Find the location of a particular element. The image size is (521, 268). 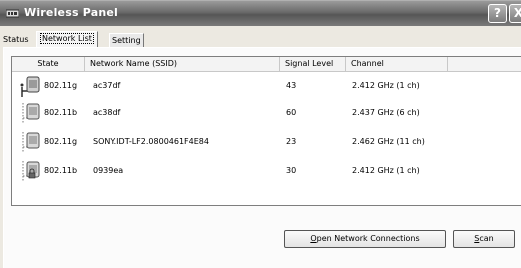

row-signal: 43 is located at coordinates (291, 85).